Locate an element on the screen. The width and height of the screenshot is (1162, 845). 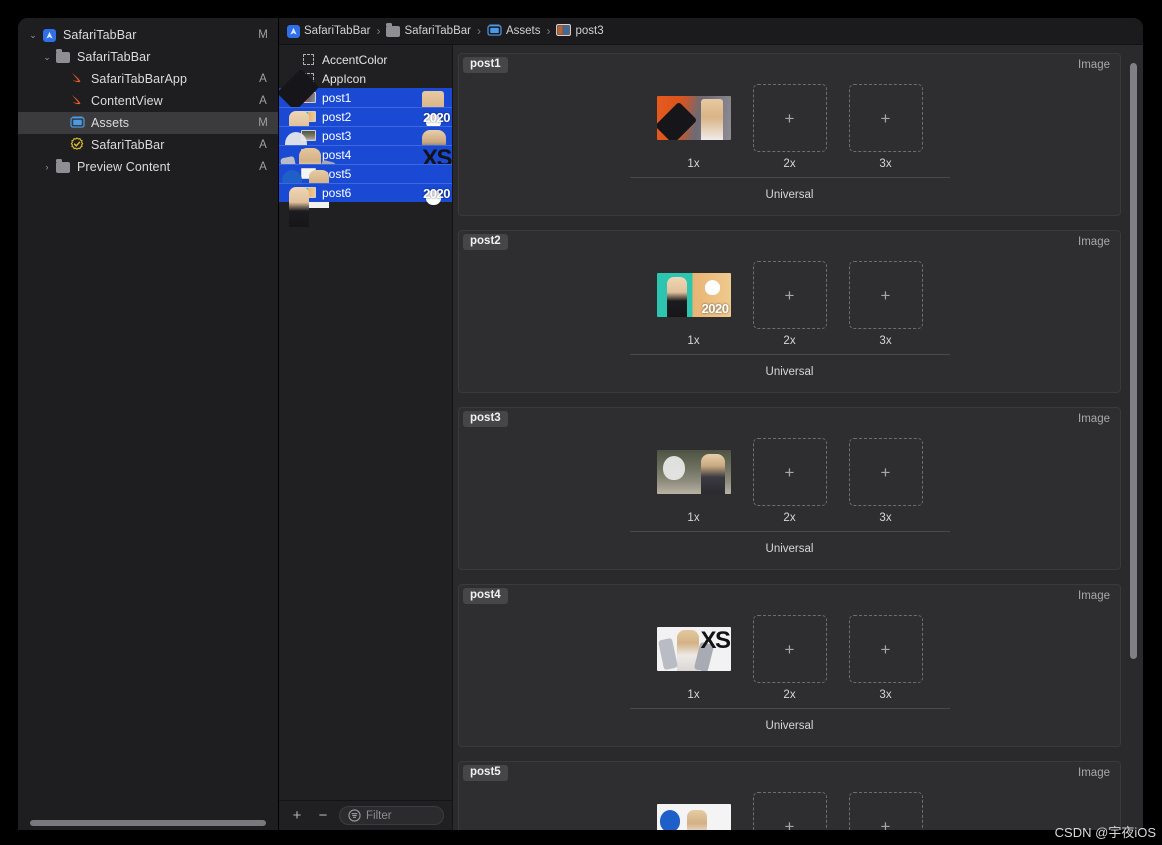
breadcrumb: SafariTabBar › SafariTabBar › Assets › post3 is located at coordinates (711, 31).